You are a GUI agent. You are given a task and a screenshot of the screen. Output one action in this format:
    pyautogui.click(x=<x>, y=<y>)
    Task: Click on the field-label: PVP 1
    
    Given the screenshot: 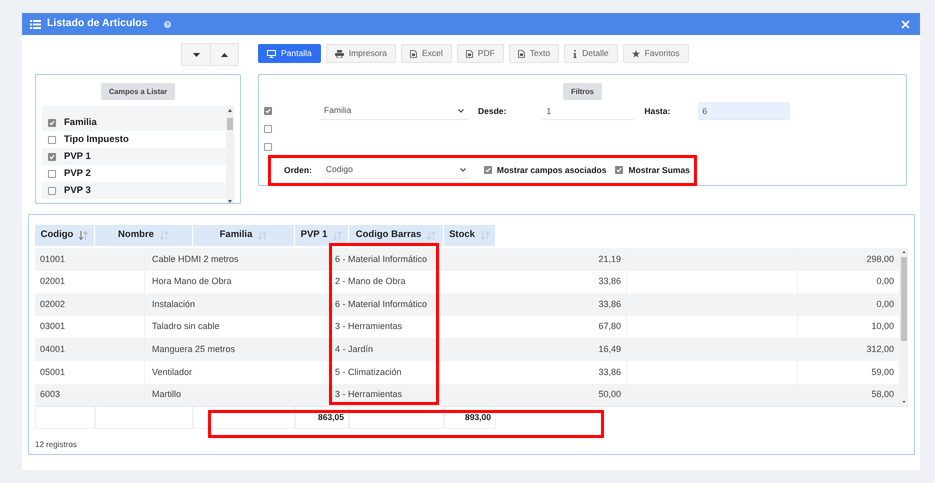 What is the action you would take?
    pyautogui.click(x=77, y=157)
    